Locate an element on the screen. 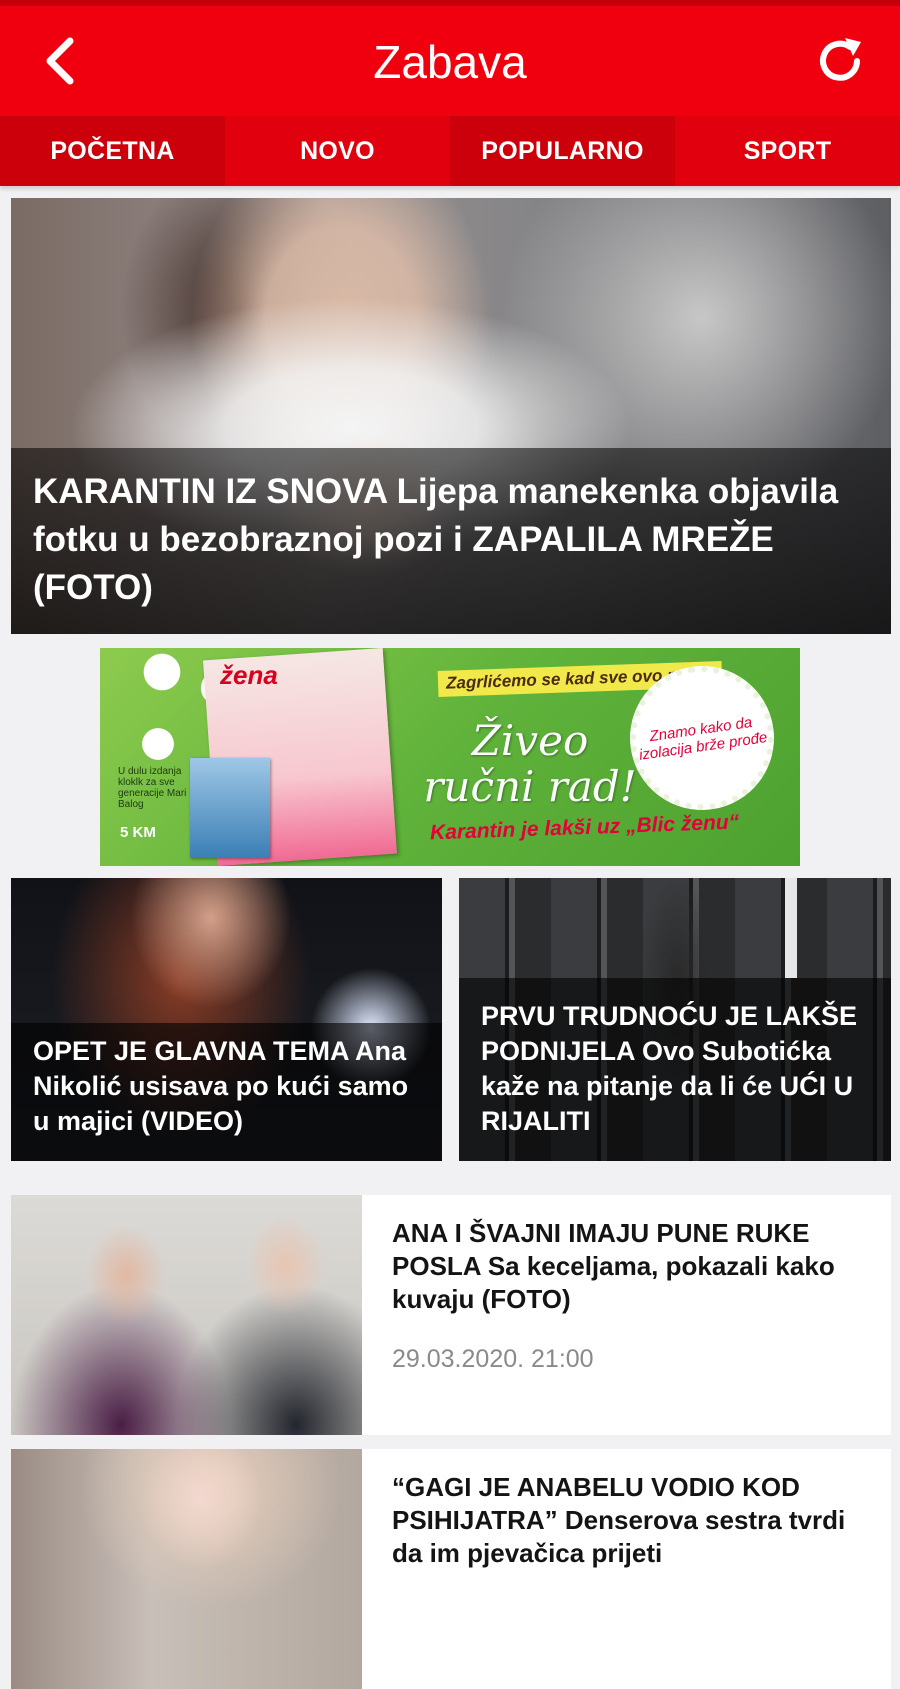 This screenshot has height=1689, width=900. refresh-icon is located at coordinates (840, 59).